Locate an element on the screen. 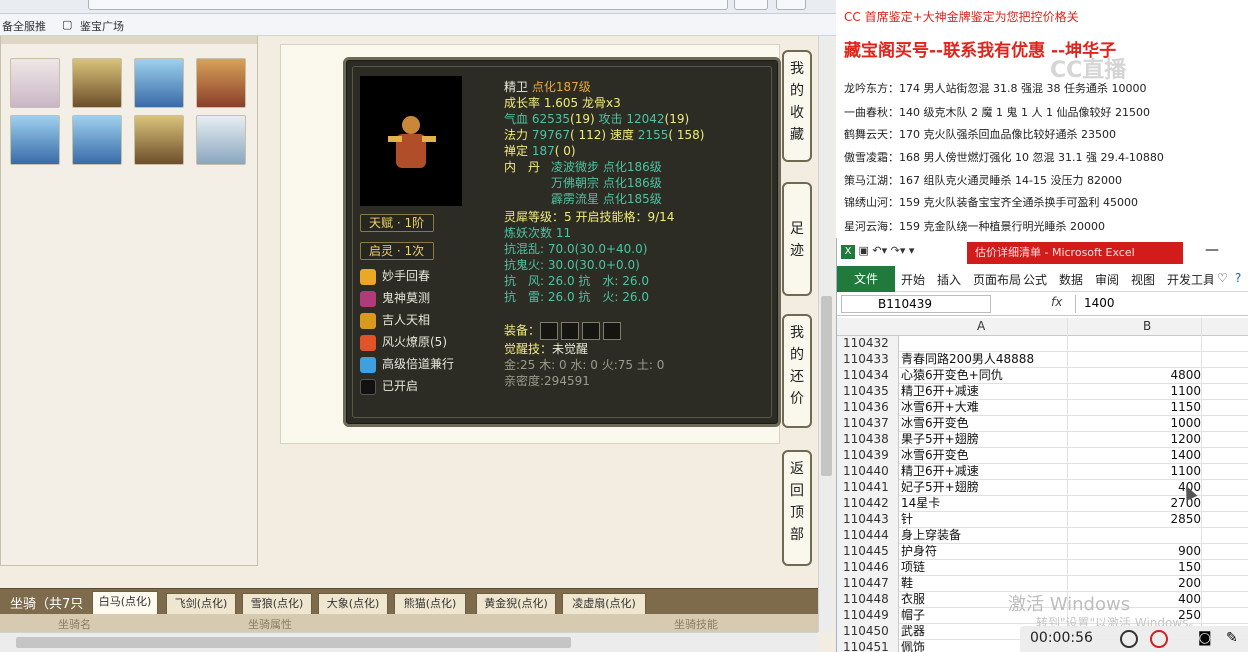 Image resolution: width=1248 pixels, height=652 pixels. cell-b: 200 is located at coordinates (1134, 583).